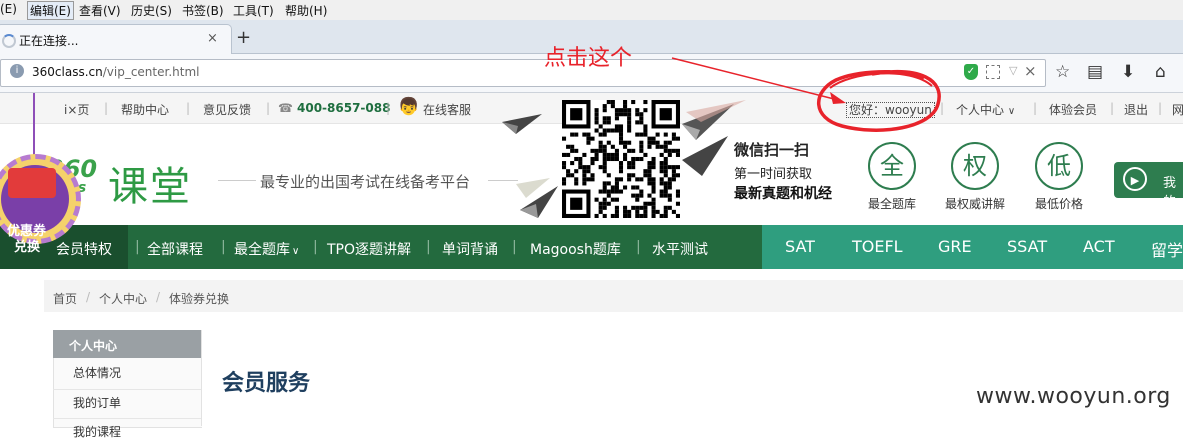 Image resolution: width=1183 pixels, height=440 pixels. What do you see at coordinates (1013, 70) in the screenshot?
I see `url-dropdown-icon: ▽` at bounding box center [1013, 70].